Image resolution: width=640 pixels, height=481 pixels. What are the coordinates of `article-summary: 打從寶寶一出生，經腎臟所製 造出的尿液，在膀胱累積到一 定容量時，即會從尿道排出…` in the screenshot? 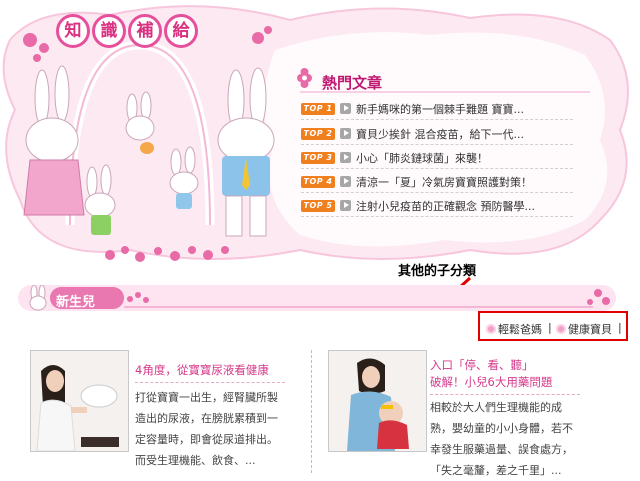 It's located at (206, 429).